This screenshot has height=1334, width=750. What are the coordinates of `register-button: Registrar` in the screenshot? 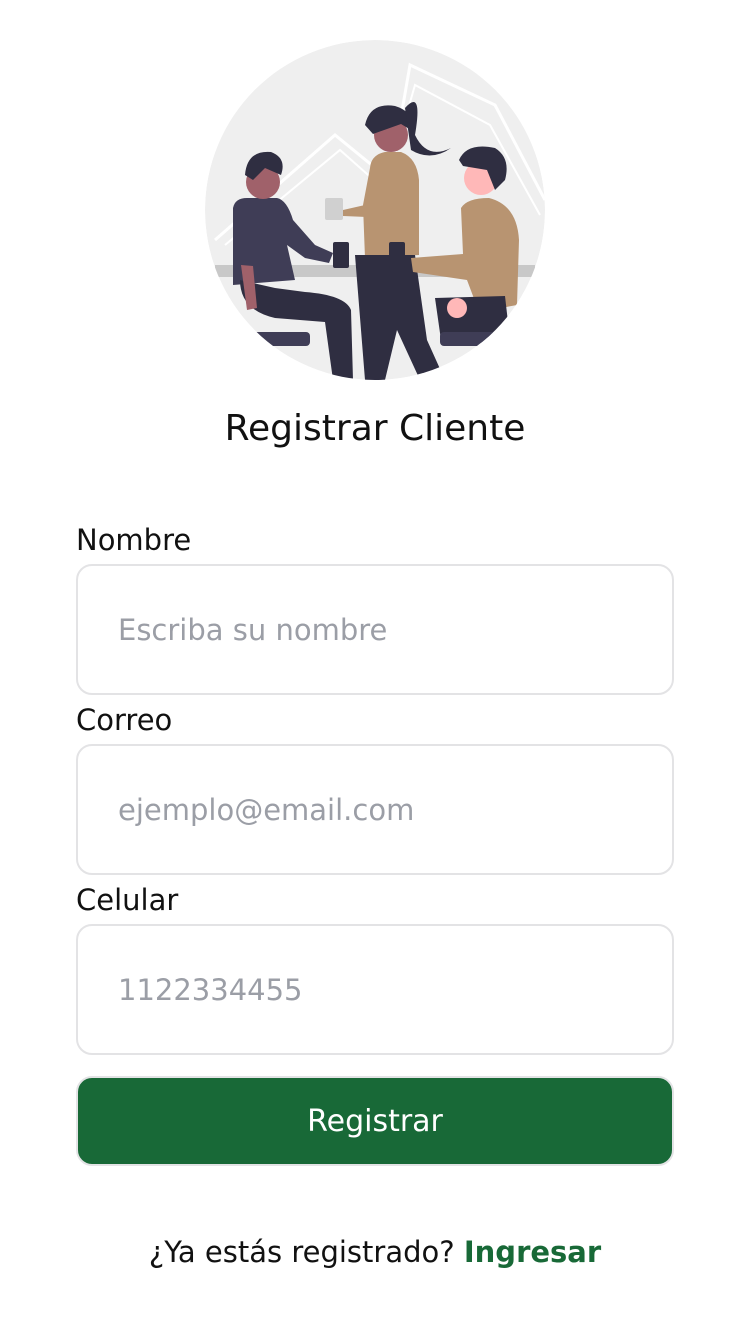 It's located at (375, 1121).